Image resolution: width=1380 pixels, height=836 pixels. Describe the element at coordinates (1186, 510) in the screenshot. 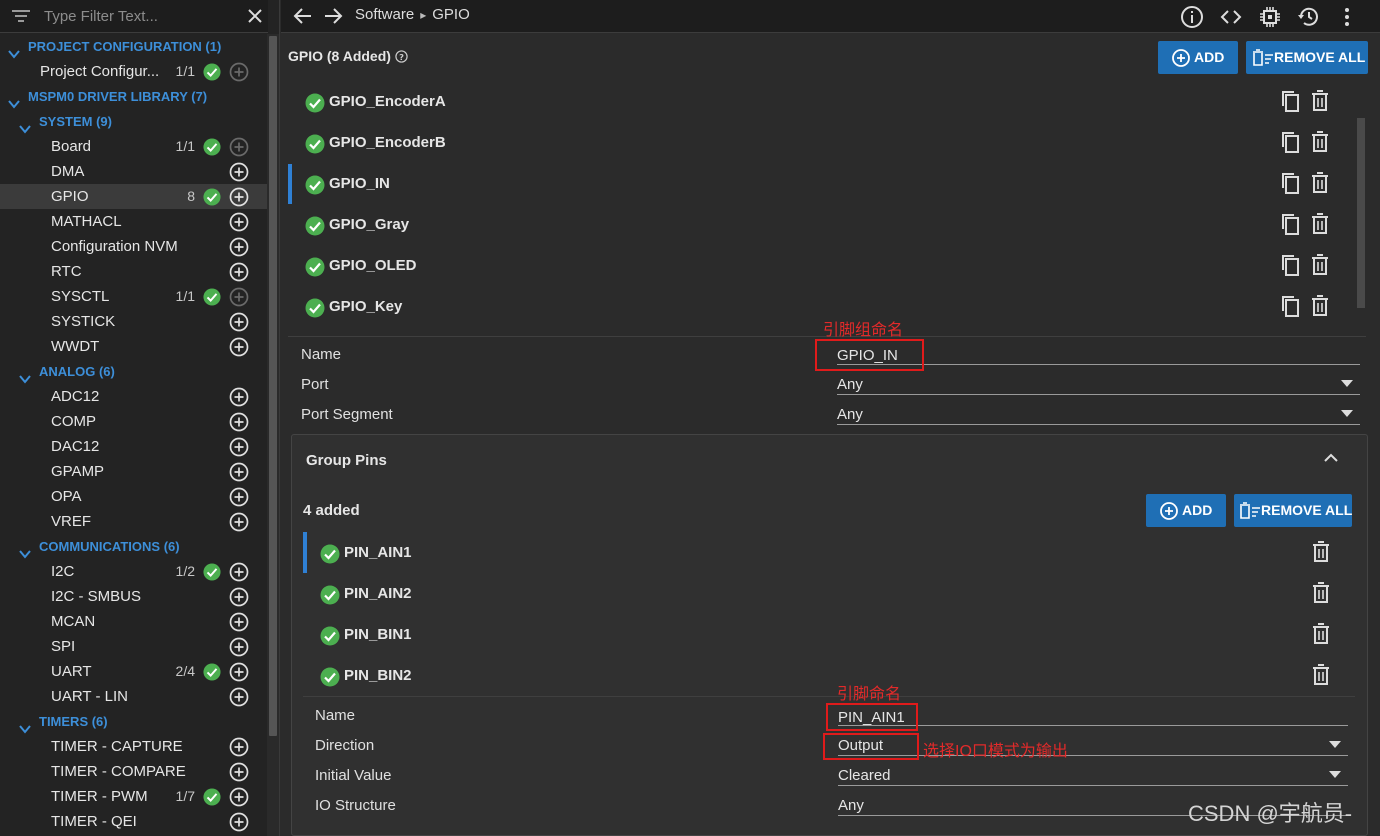

I see `add-pin-button: ADD` at that location.